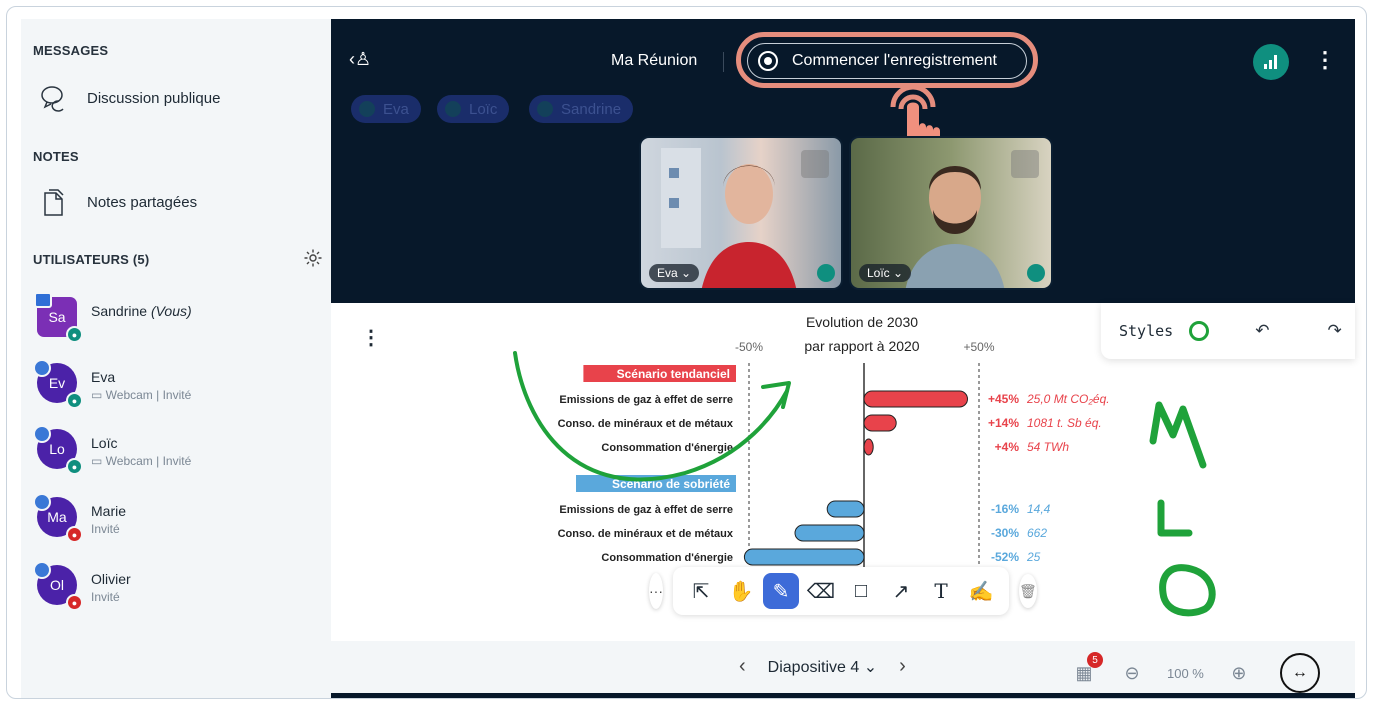 Image resolution: width=1373 pixels, height=705 pixels. What do you see at coordinates (878, 273) in the screenshot?
I see `video-name: Loïc` at bounding box center [878, 273].